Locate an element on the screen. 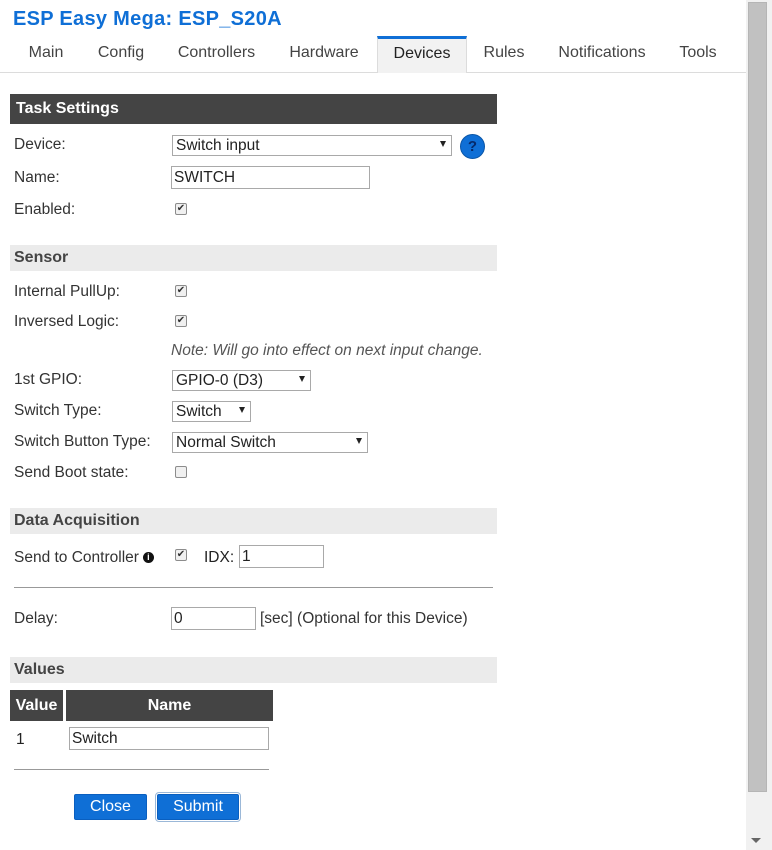 This screenshot has width=772, height=850. name-input is located at coordinates (270, 177).